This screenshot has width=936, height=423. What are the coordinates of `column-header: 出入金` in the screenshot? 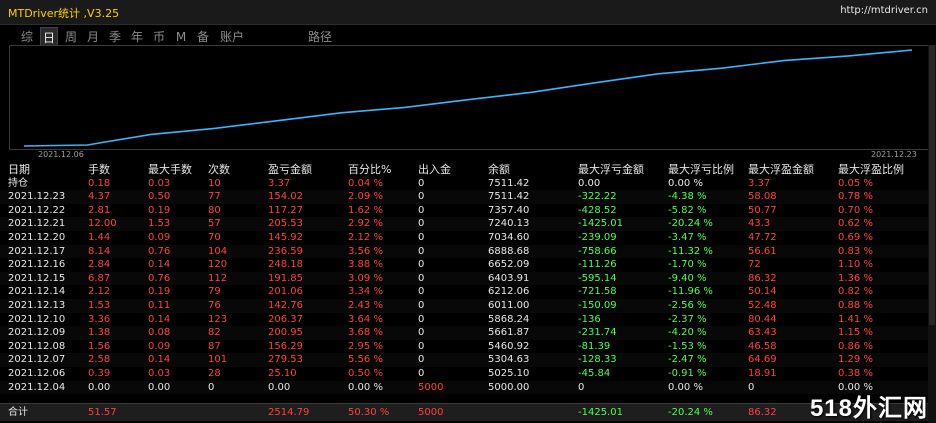 It's located at (434, 170).